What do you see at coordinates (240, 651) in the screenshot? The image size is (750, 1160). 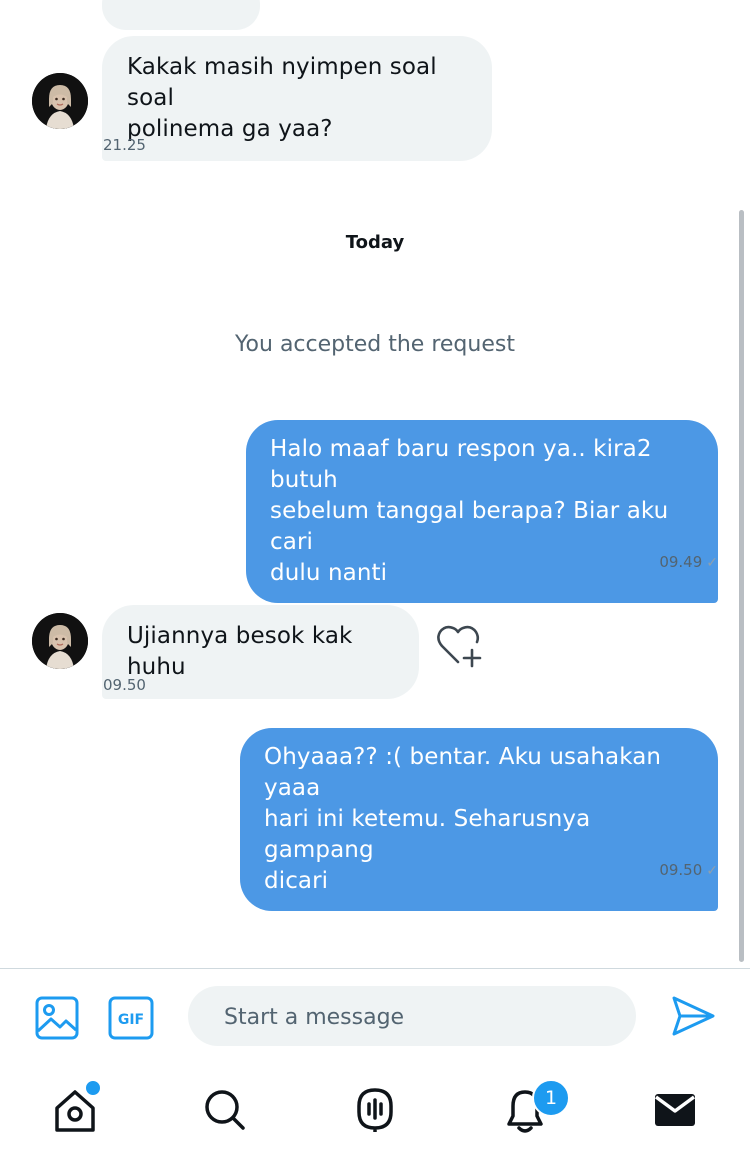 I see `message-line: Ujiannya besok kak huhu` at bounding box center [240, 651].